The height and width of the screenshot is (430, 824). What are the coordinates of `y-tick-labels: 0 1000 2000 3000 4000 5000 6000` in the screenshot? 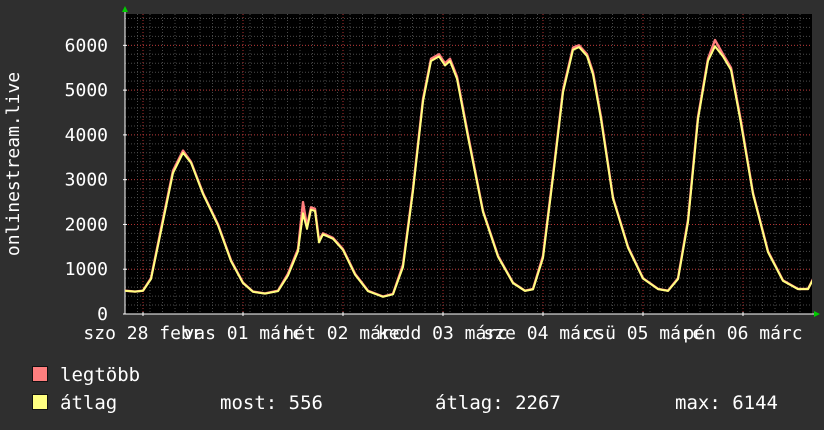 It's located at (86, 180).